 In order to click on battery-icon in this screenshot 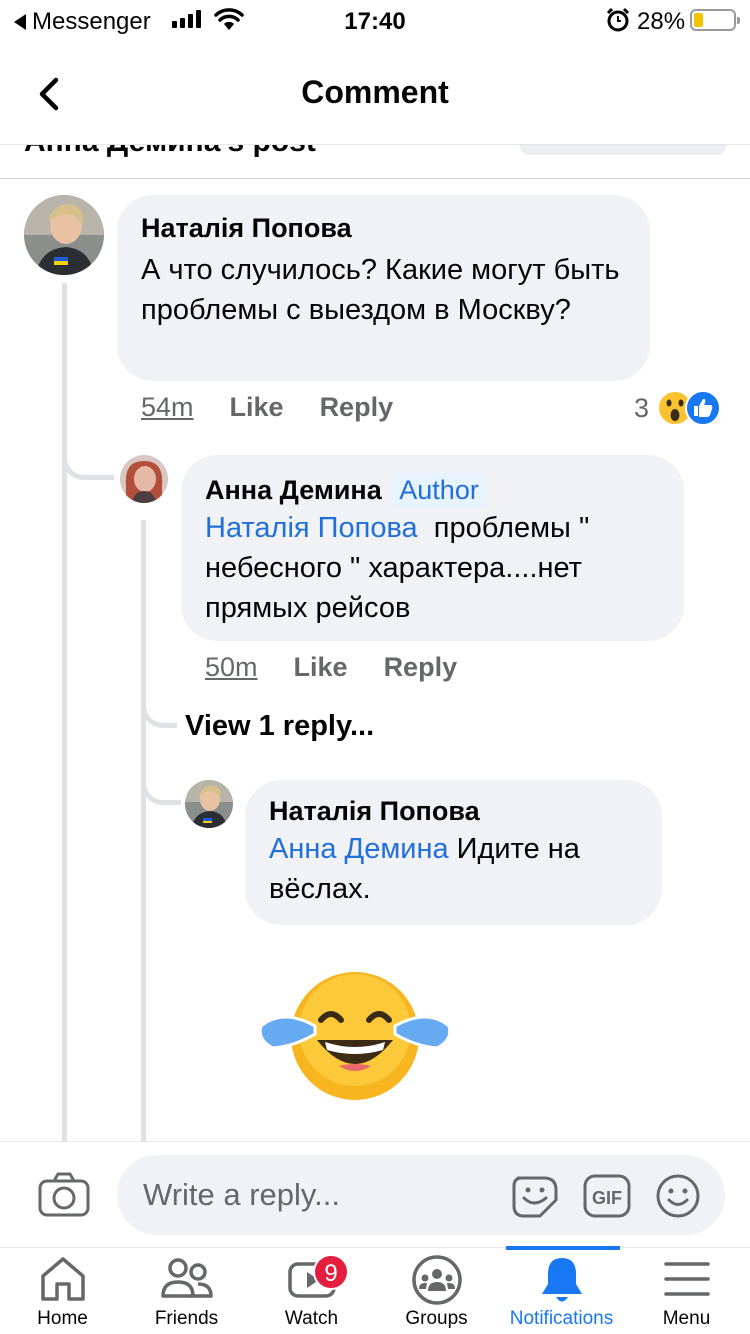, I will do `click(715, 20)`.